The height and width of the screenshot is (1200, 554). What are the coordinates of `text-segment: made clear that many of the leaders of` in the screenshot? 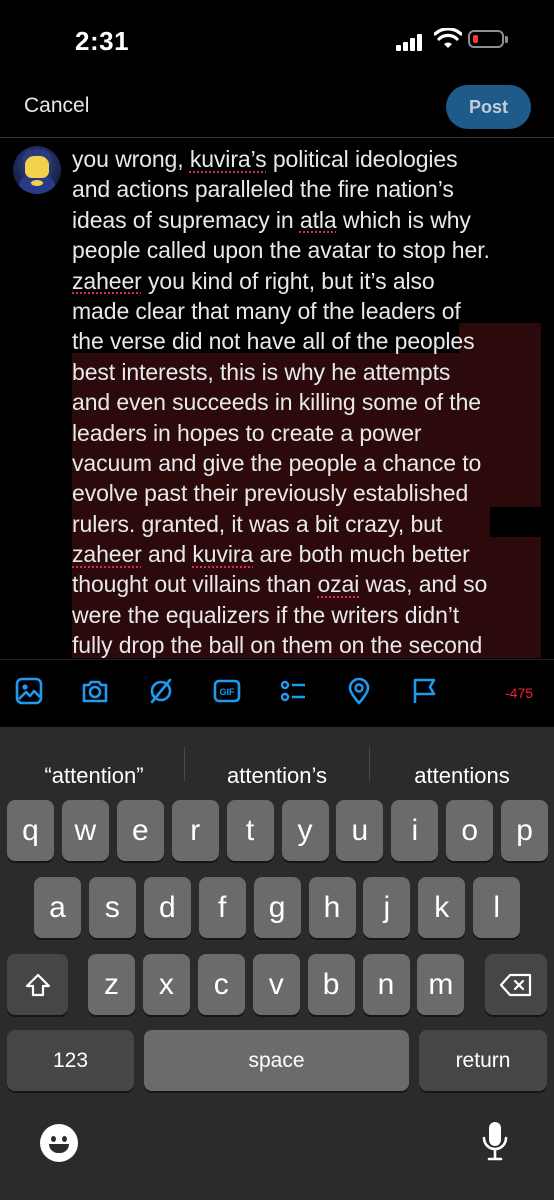 It's located at (266, 310).